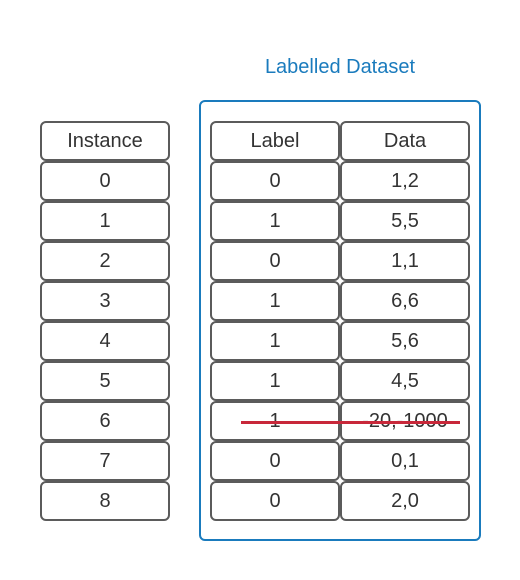  What do you see at coordinates (105, 501) in the screenshot?
I see `instance-cell: 8` at bounding box center [105, 501].